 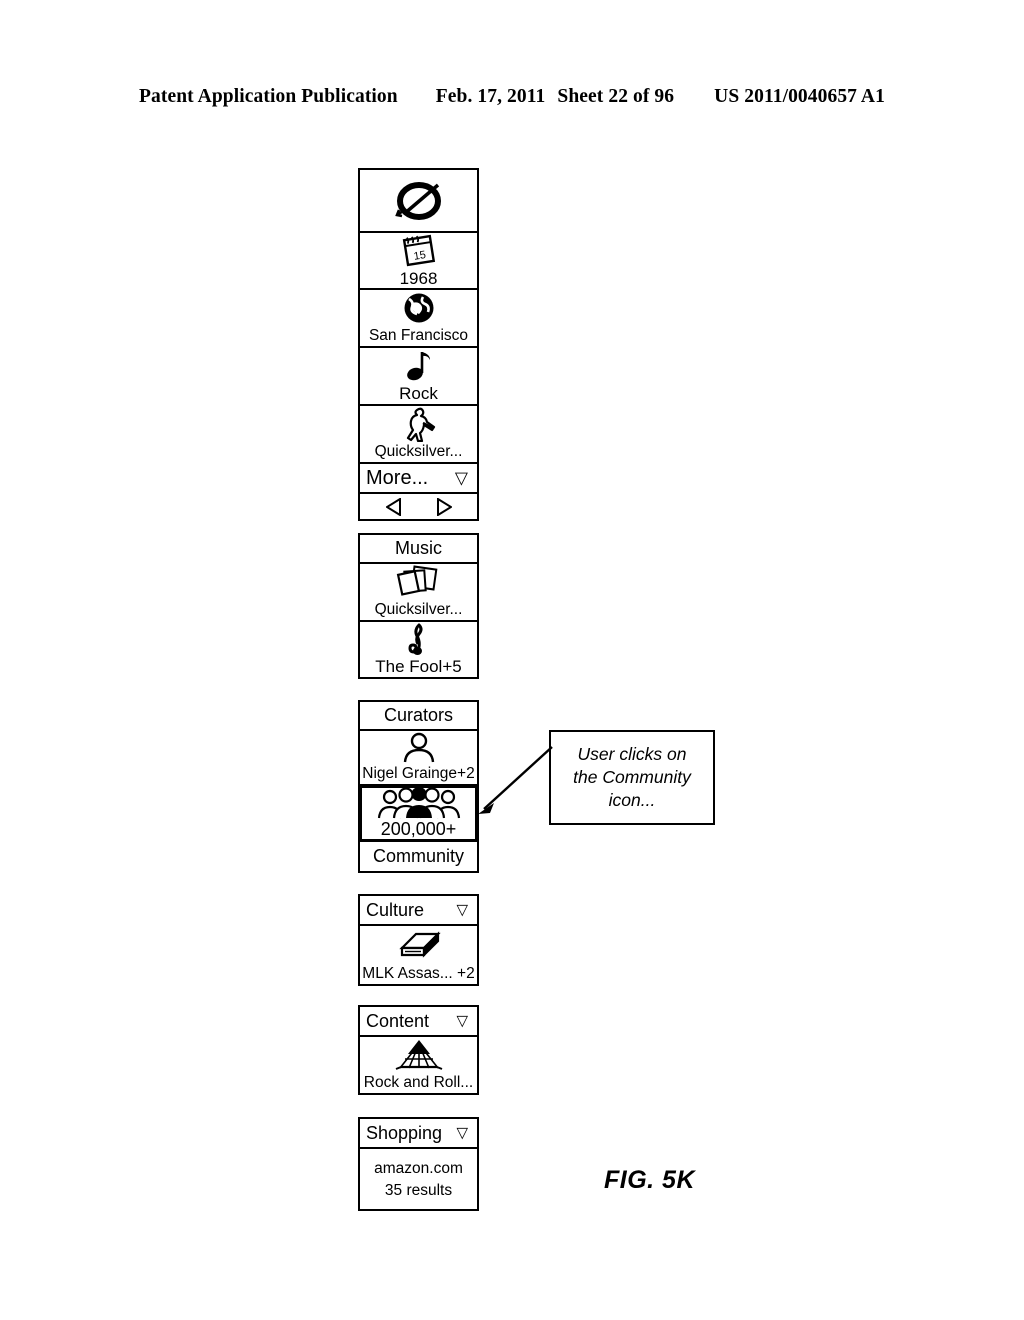 I want to click on svg-text: 15, so click(x=419, y=256).